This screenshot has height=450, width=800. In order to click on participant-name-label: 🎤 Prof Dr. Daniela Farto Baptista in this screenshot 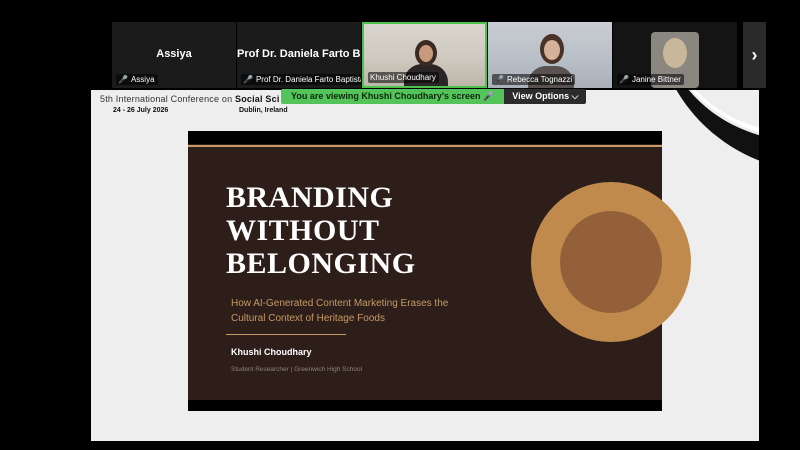, I will do `click(301, 79)`.